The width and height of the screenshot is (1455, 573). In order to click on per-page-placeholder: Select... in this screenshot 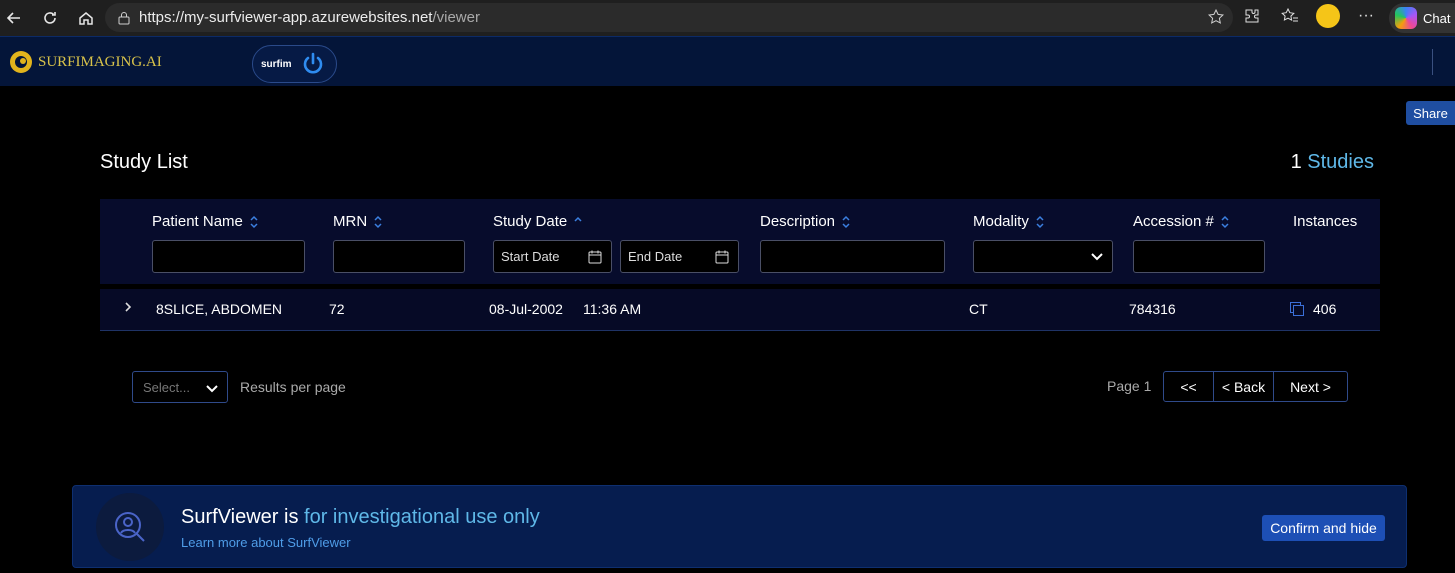, I will do `click(166, 387)`.